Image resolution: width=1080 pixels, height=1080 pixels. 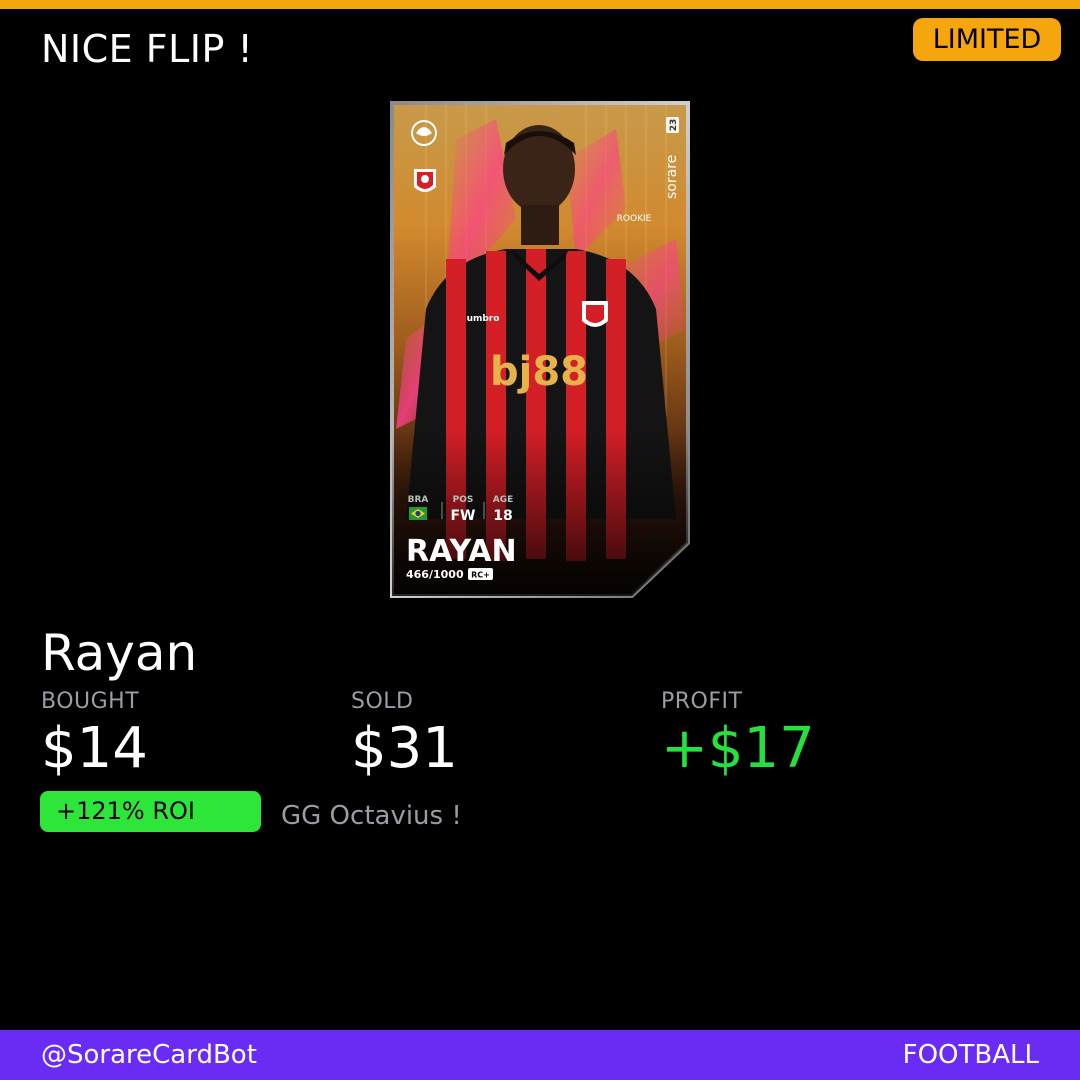 What do you see at coordinates (539, 372) in the screenshot?
I see `card-sponsor: bj88` at bounding box center [539, 372].